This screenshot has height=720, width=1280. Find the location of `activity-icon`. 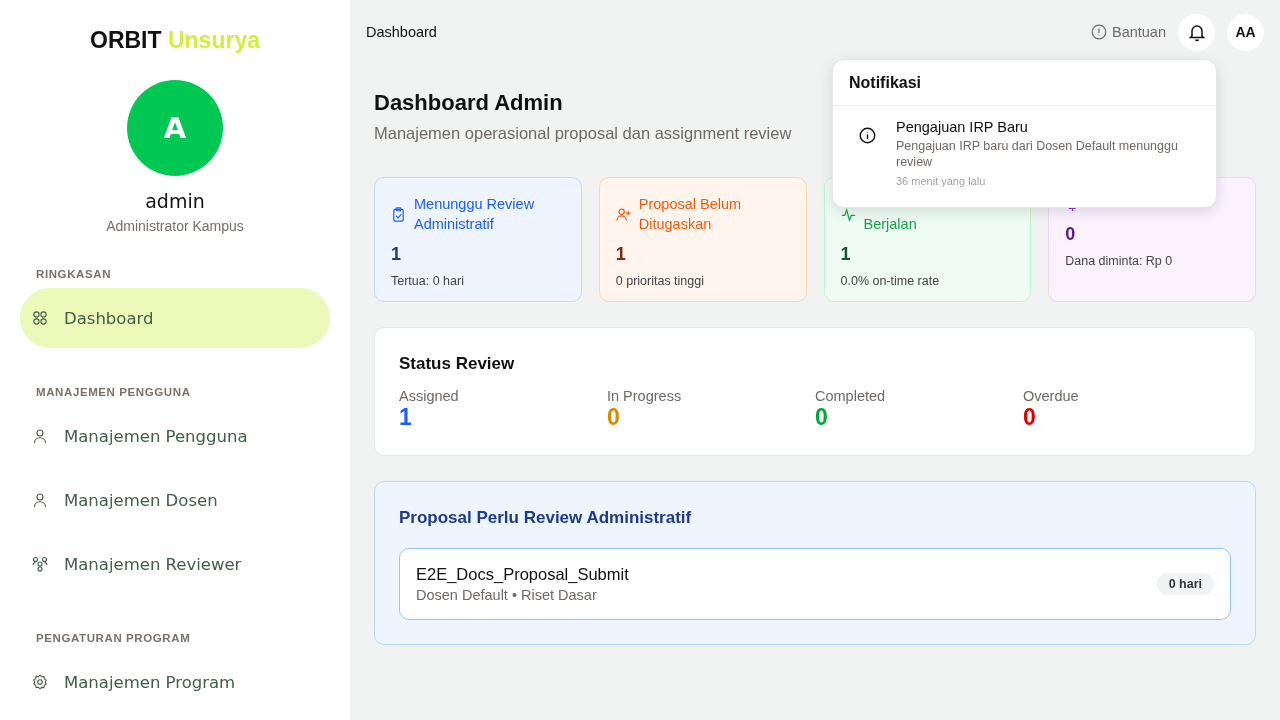

activity-icon is located at coordinates (848, 214).